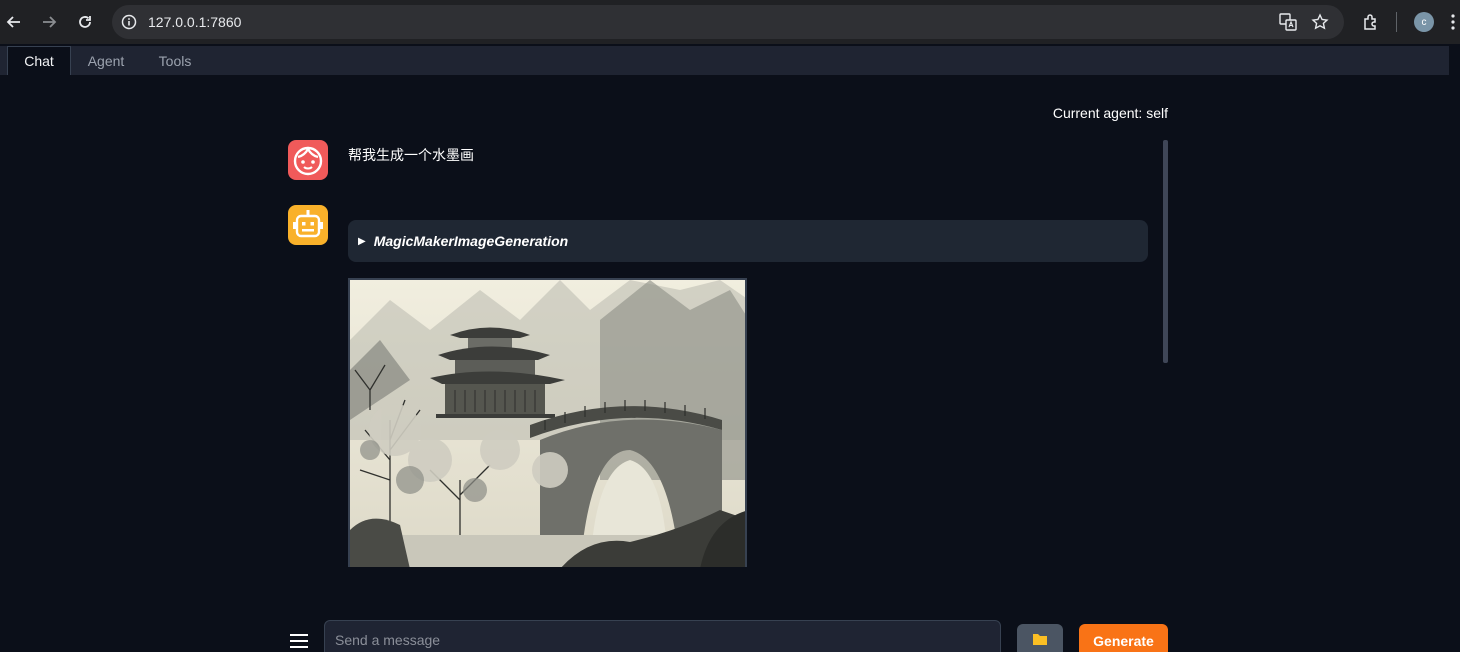 The height and width of the screenshot is (652, 1460). I want to click on tab-agent: Agent, so click(106, 60).